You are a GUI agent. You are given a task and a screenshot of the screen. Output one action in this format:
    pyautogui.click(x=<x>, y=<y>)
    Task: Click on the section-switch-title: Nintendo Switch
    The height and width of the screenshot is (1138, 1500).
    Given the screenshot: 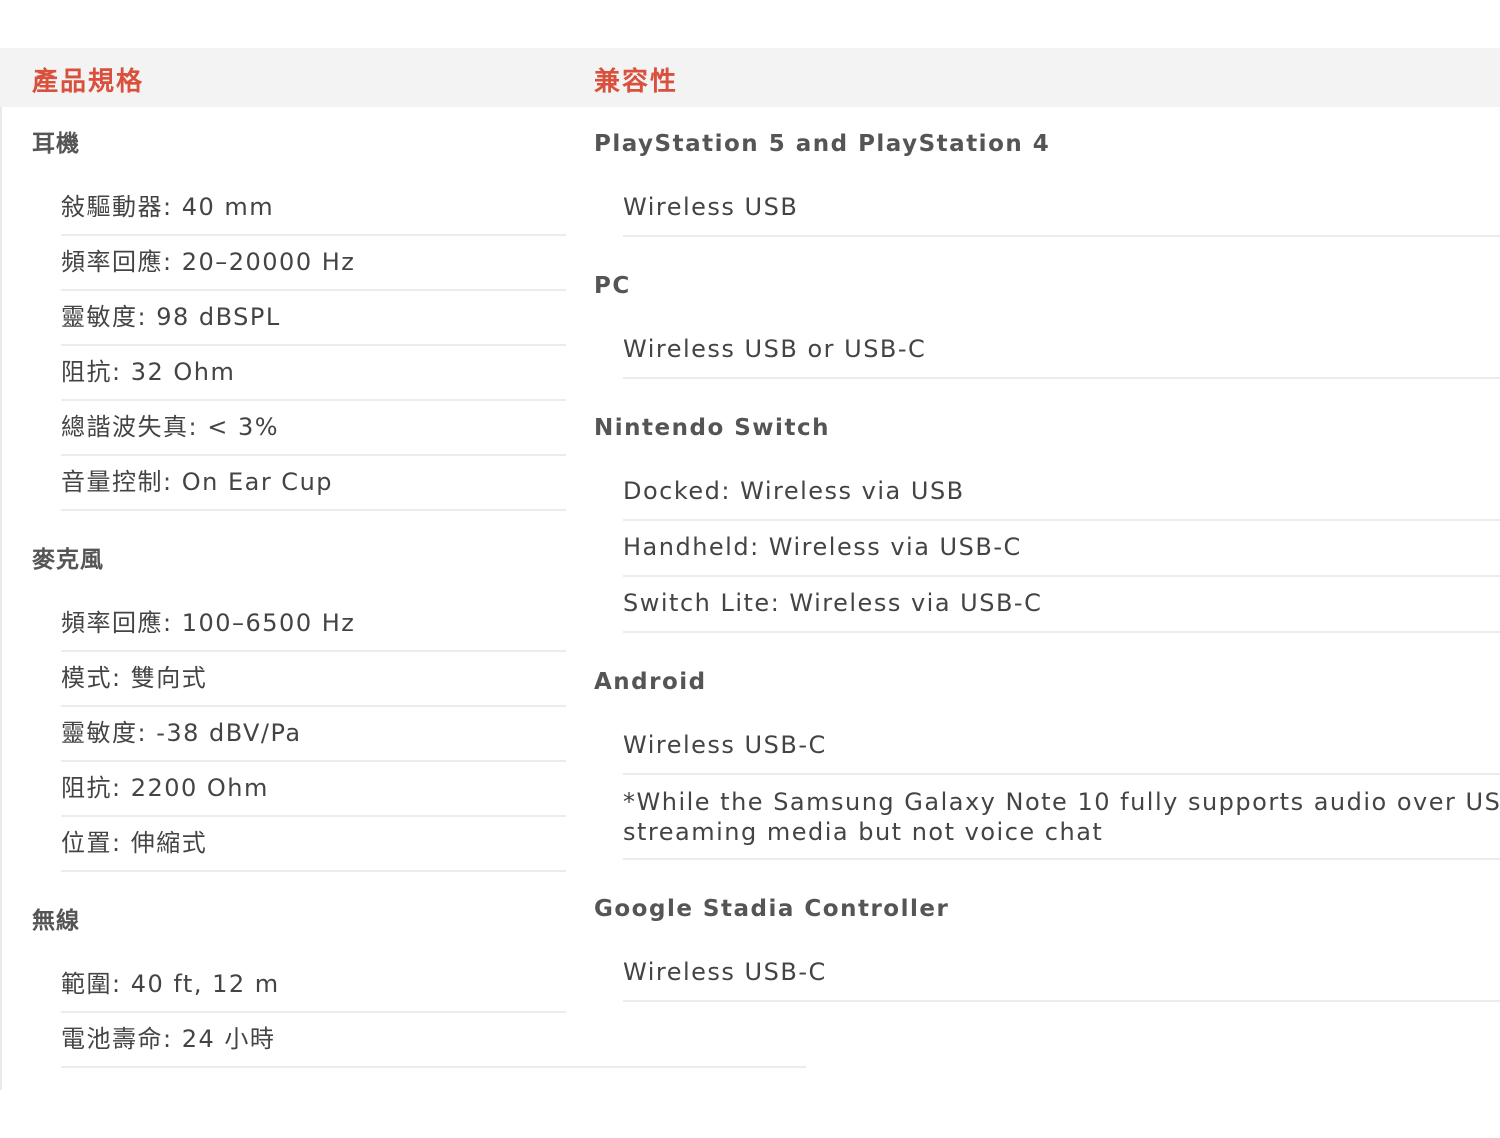 What is the action you would take?
    pyautogui.click(x=712, y=428)
    